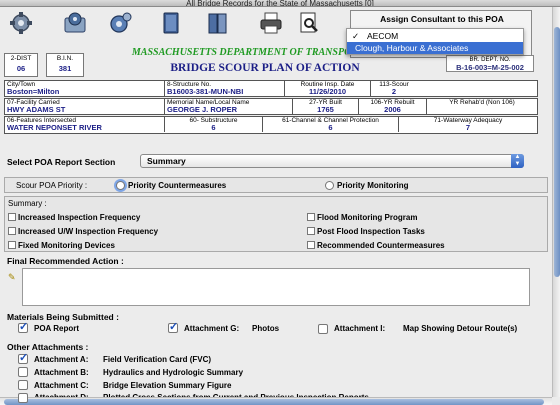  What do you see at coordinates (157, 359) in the screenshot?
I see `attachment-a-value: Field Verification Card (FVC)` at bounding box center [157, 359].